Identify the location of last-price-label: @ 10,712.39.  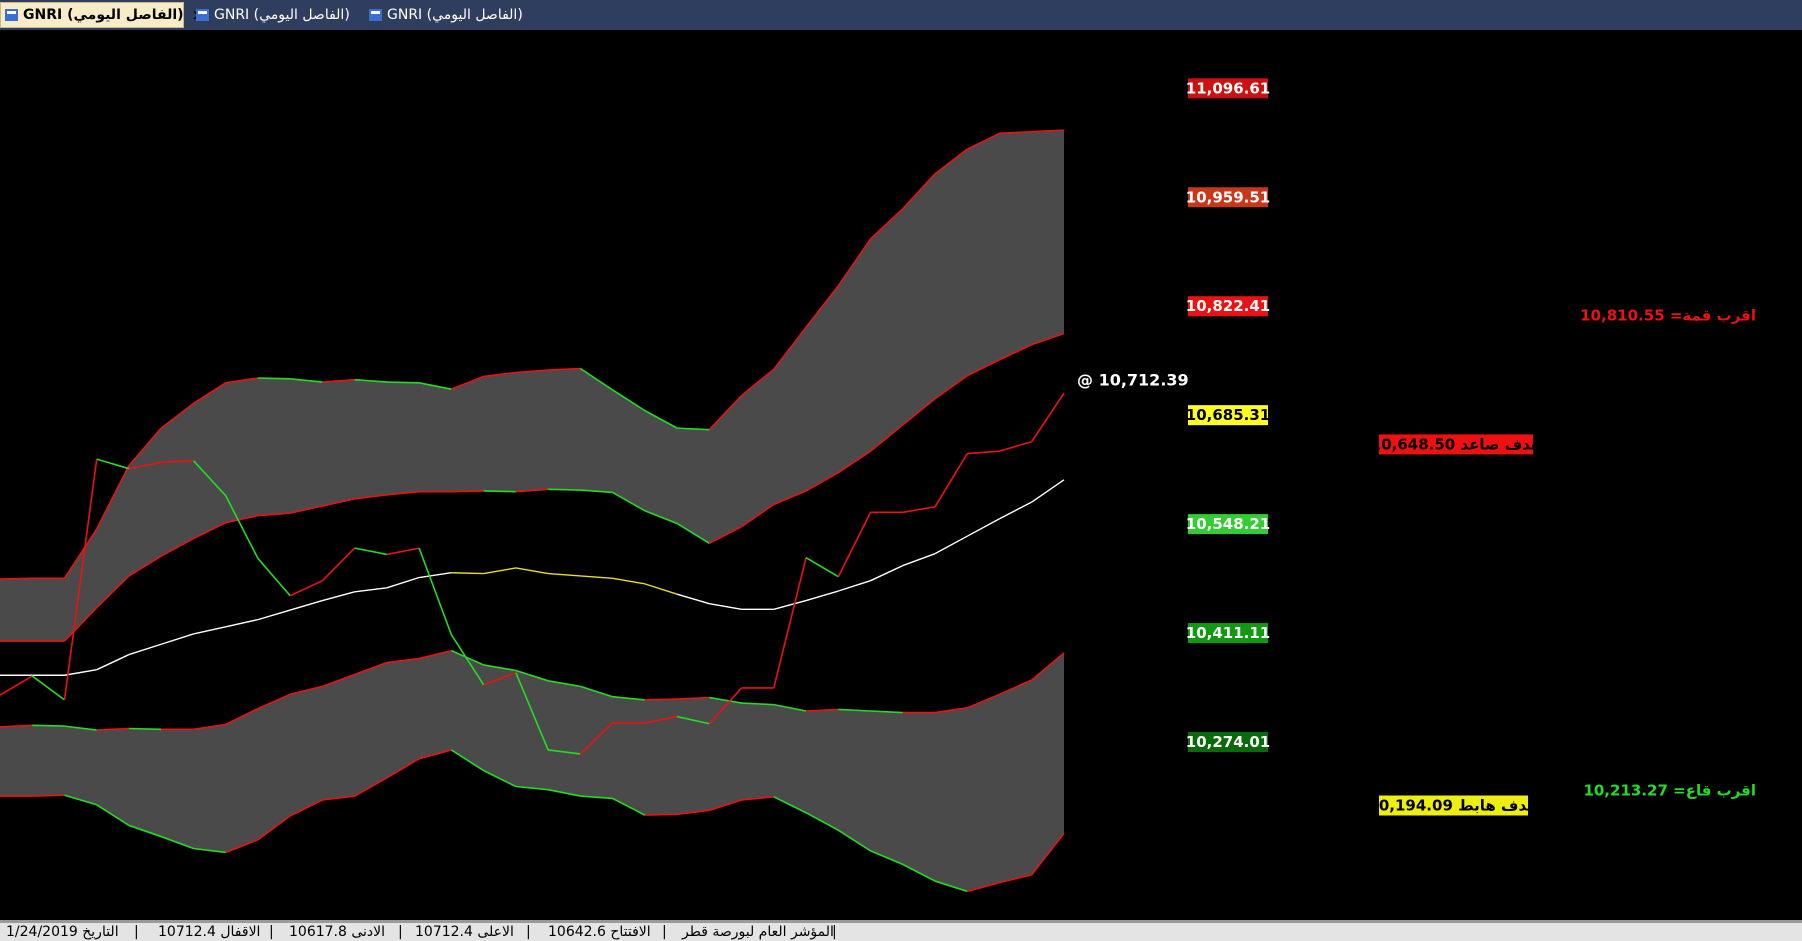
(1133, 380).